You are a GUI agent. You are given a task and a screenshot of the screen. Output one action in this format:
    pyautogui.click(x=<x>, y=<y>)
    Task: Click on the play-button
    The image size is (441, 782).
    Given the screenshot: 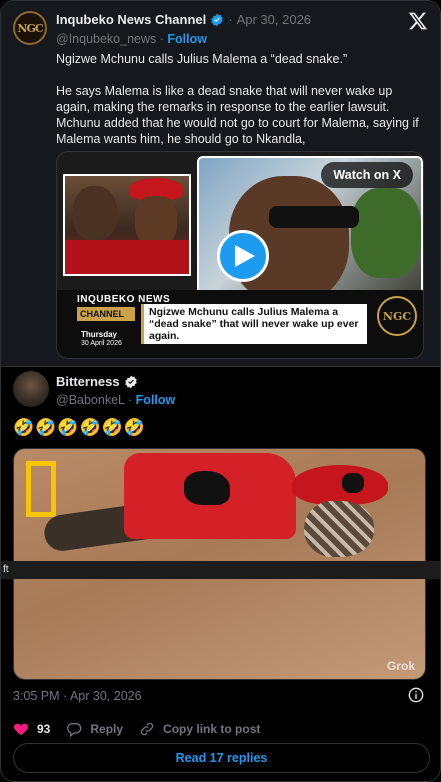 What is the action you would take?
    pyautogui.click(x=243, y=256)
    